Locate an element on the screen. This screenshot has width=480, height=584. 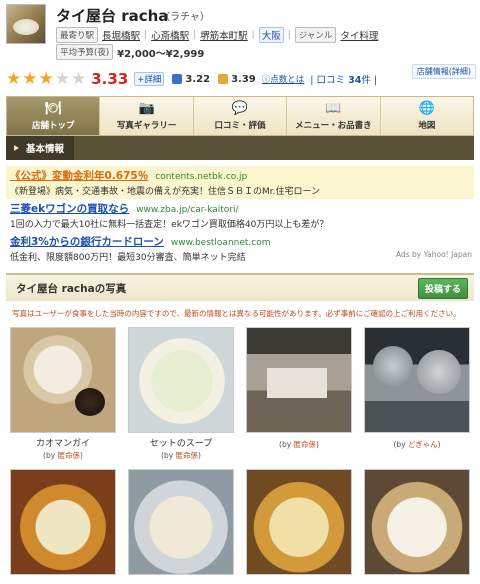
night-rating-icon is located at coordinates (177, 79).